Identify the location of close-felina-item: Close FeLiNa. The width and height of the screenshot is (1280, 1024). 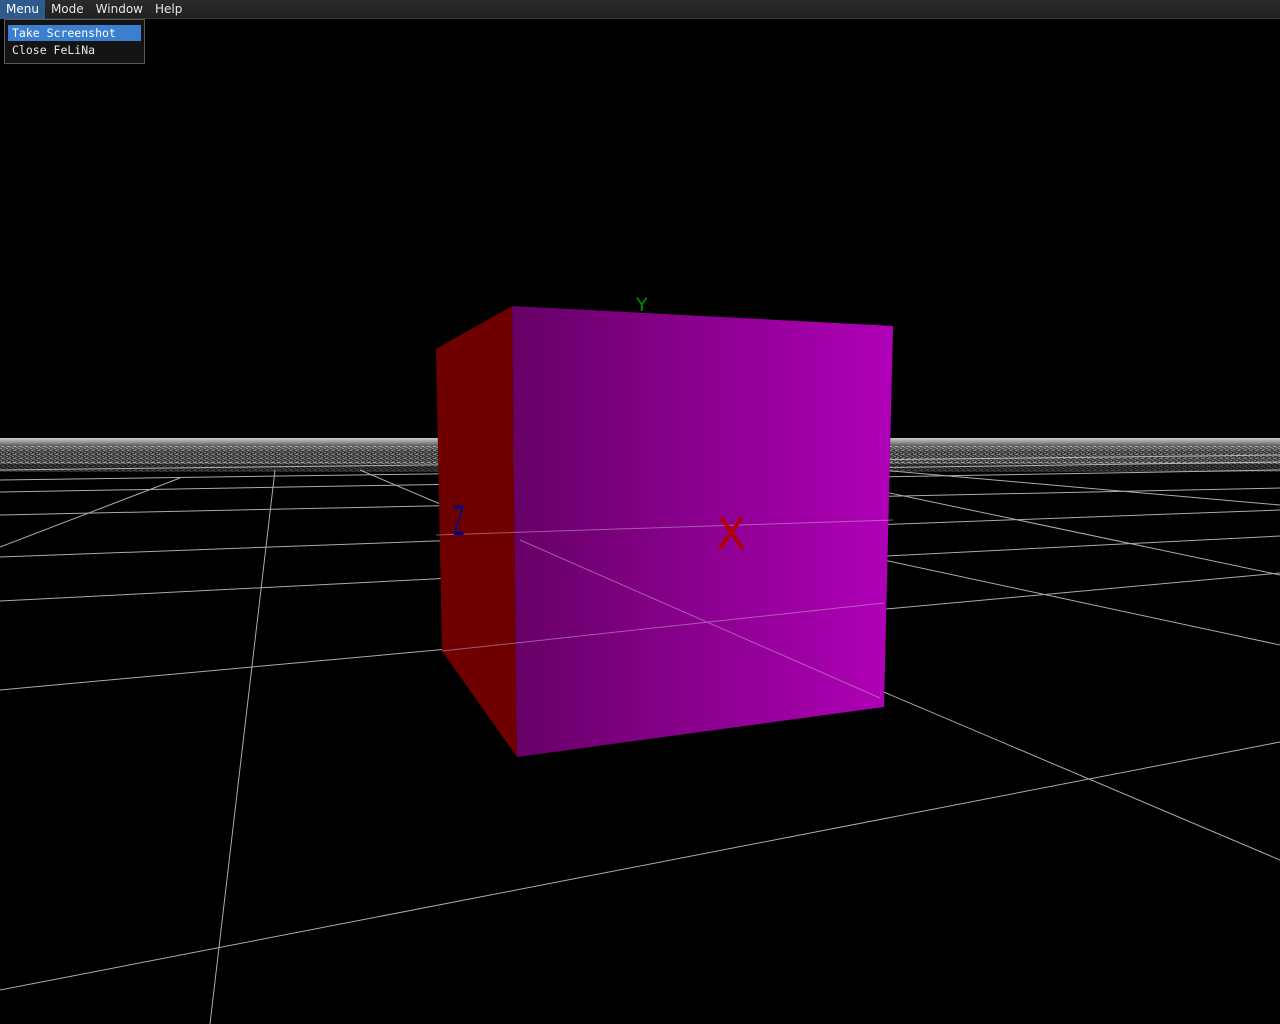
(74, 50).